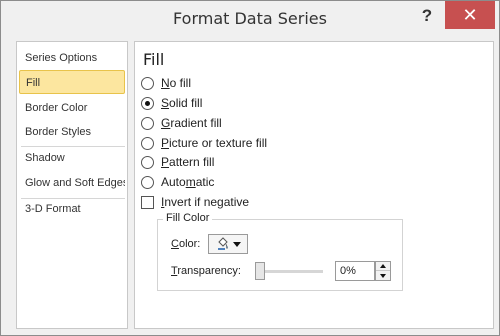 Image resolution: width=500 pixels, height=336 pixels. Describe the element at coordinates (206, 271) in the screenshot. I see `transparency-label: Transparency:` at that location.